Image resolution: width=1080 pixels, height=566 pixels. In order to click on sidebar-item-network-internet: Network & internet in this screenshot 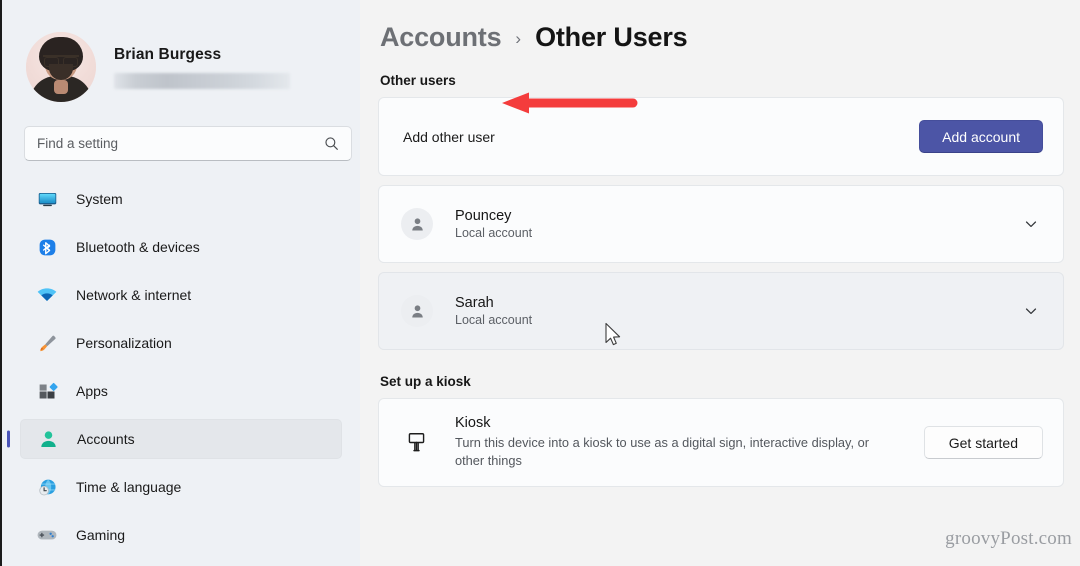, I will do `click(181, 295)`.